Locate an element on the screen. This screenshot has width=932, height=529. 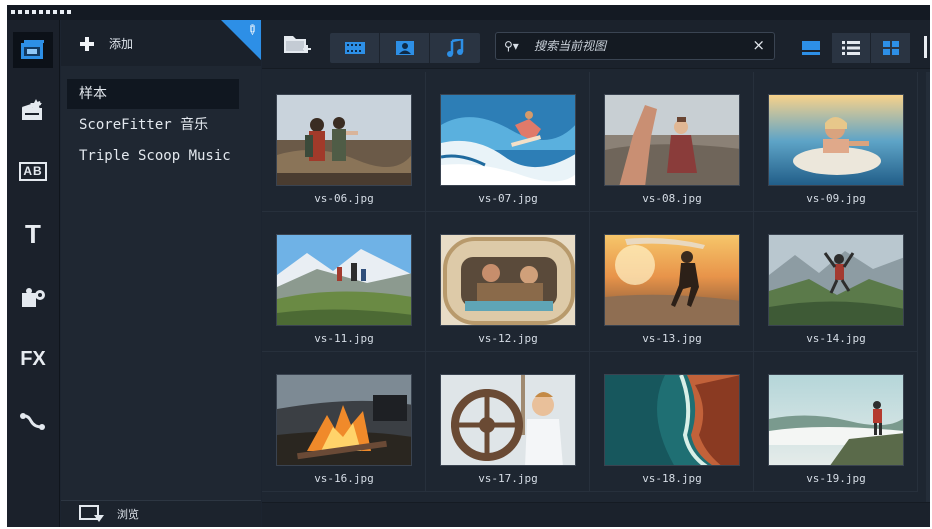
scrollbar-track is located at coordinates (928, 287).